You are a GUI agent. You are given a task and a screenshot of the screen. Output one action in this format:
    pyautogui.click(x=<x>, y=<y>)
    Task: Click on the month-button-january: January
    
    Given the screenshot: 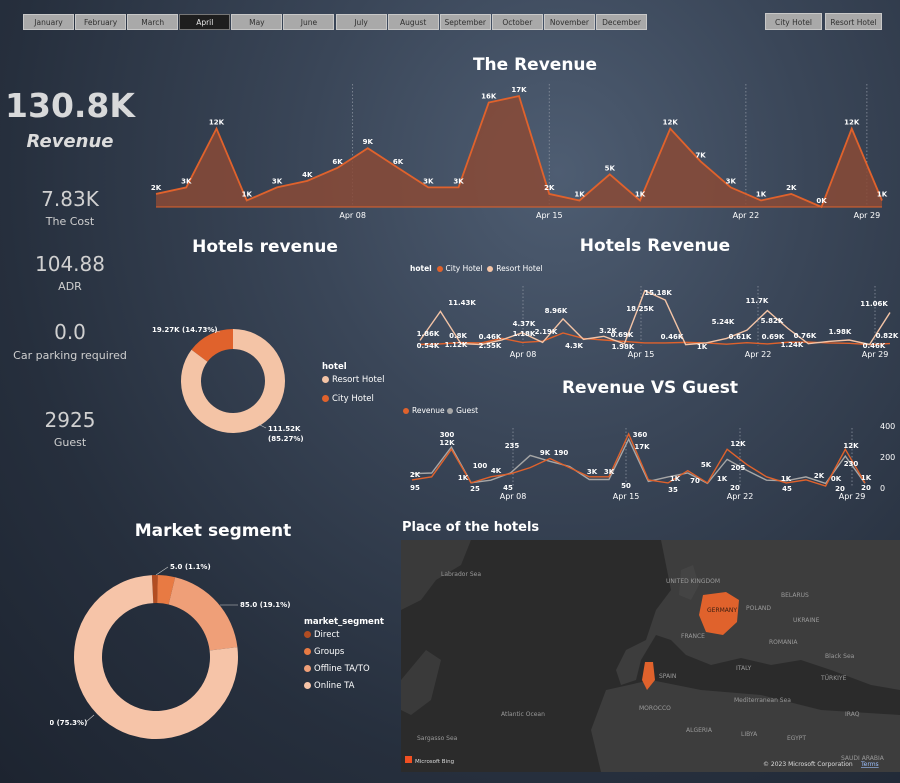 What is the action you would take?
    pyautogui.click(x=48, y=22)
    